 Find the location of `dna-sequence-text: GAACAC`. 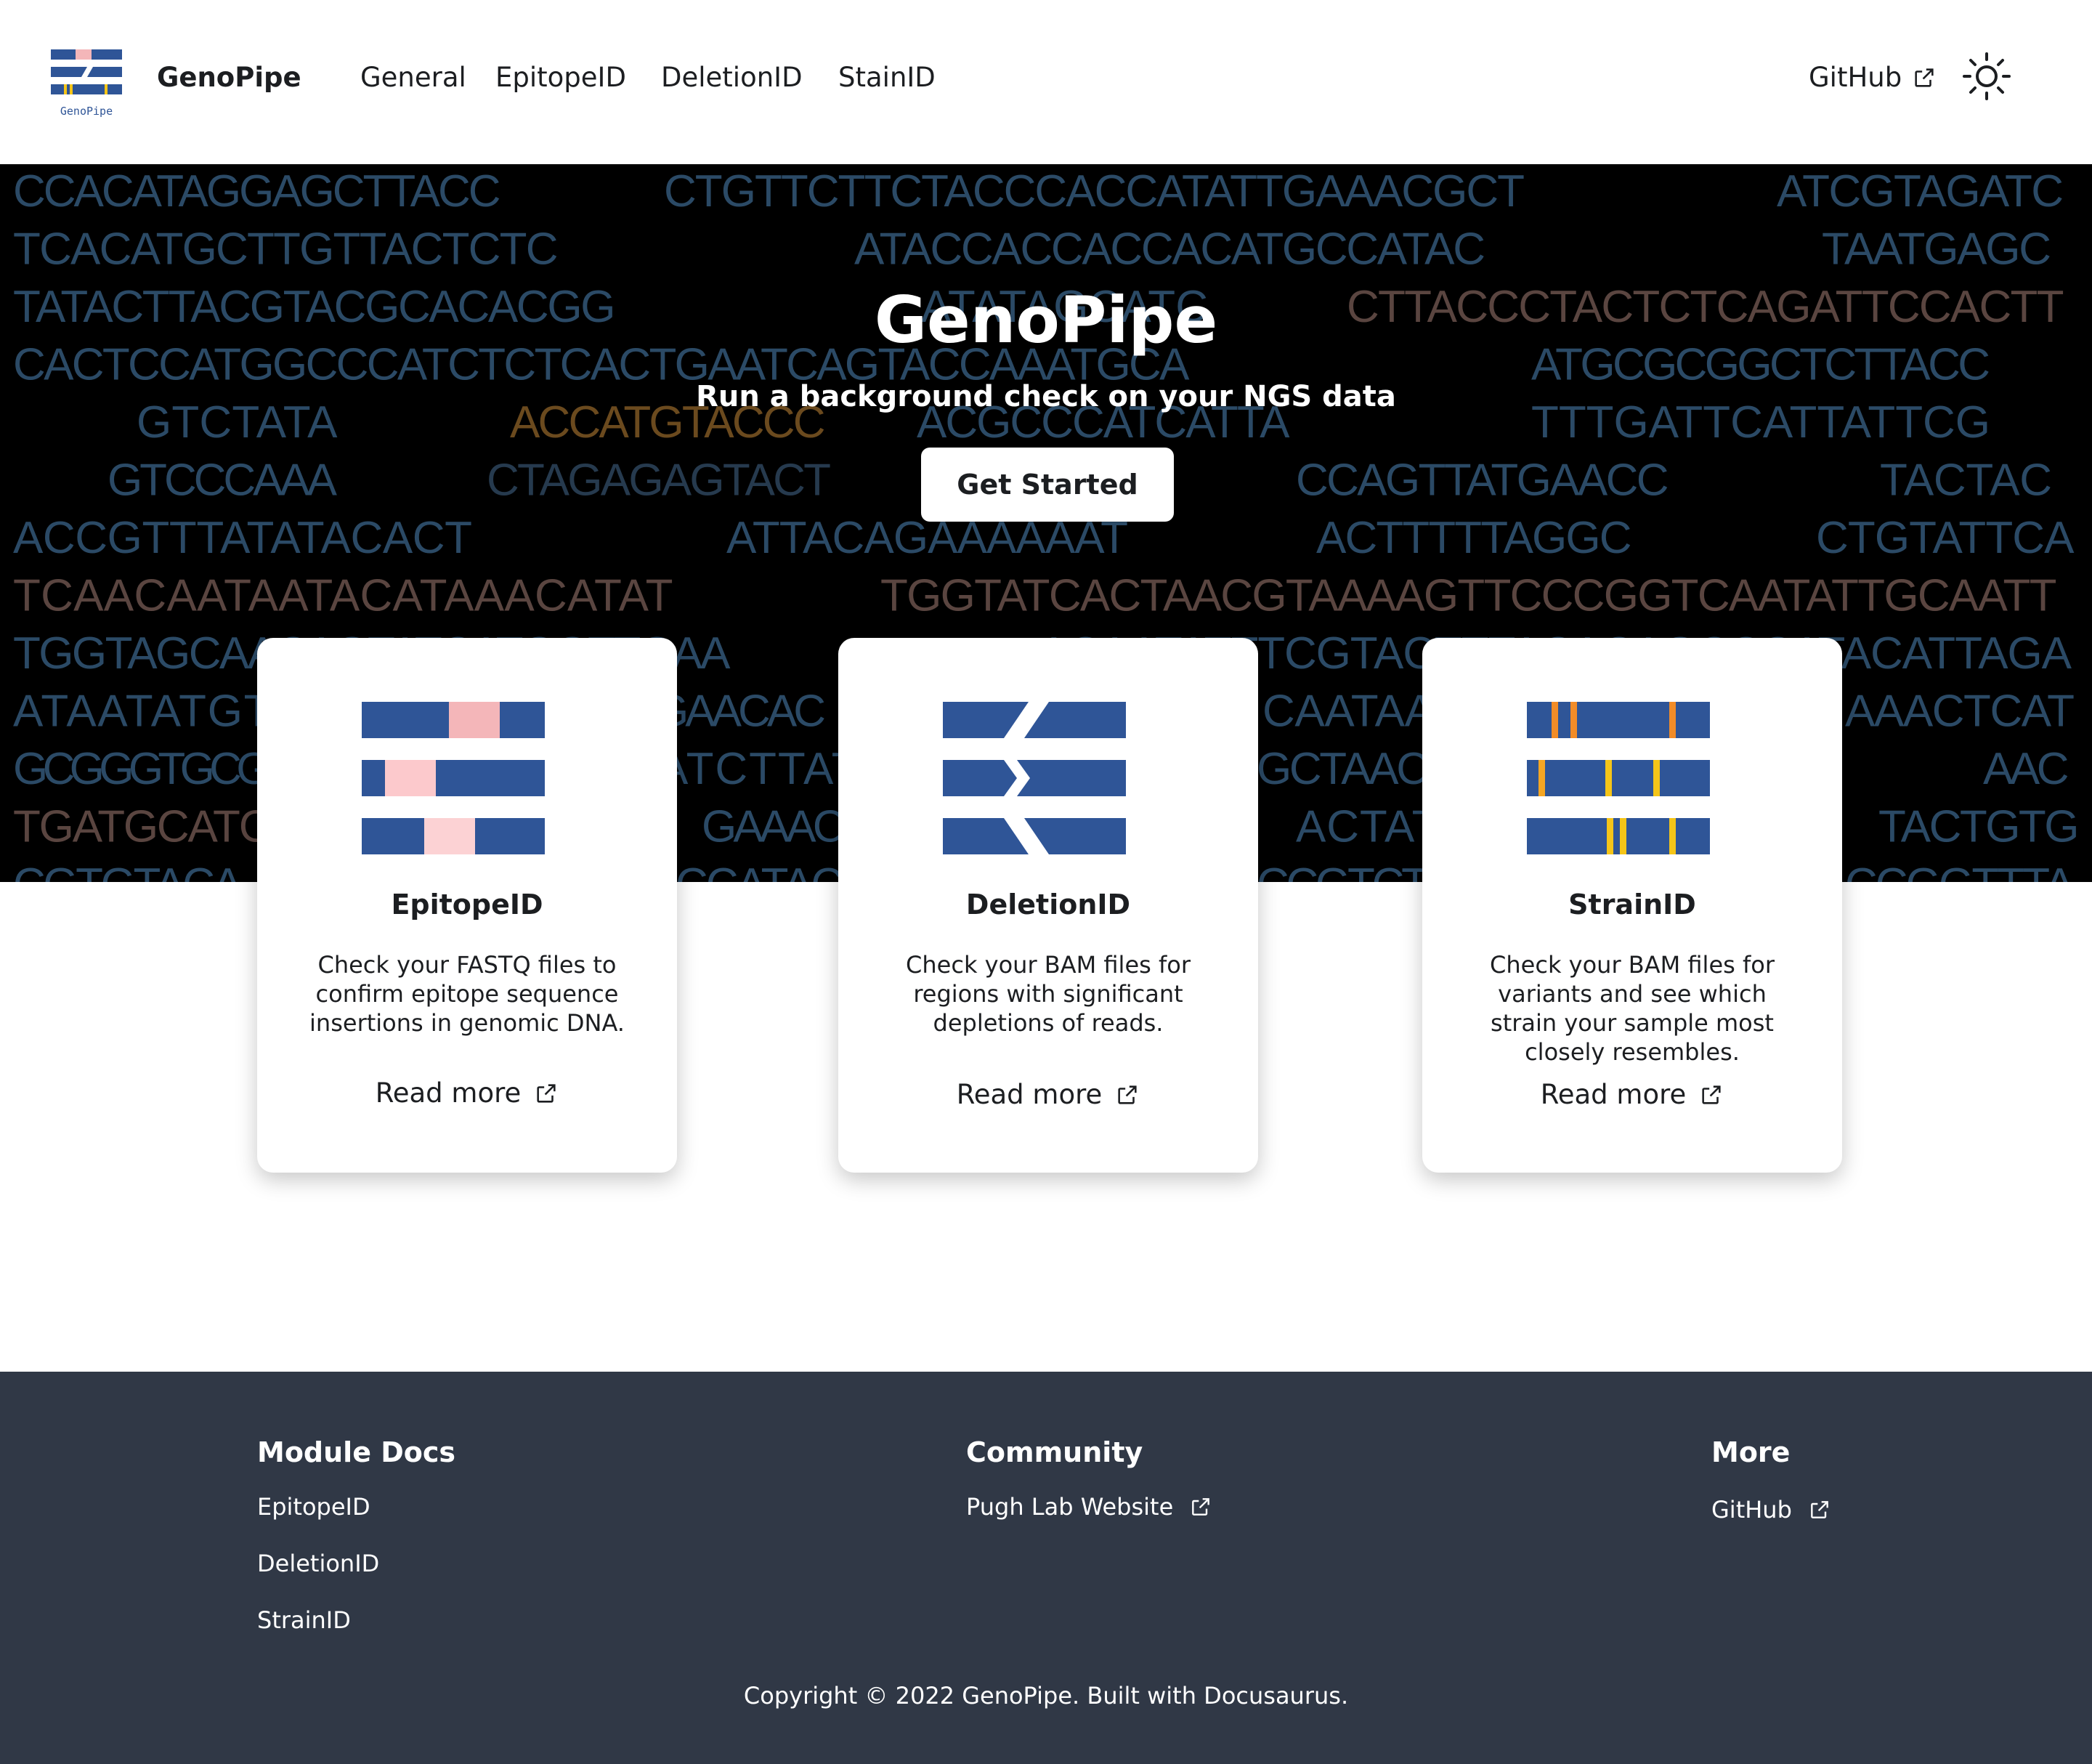

dna-sequence-text: GAACAC is located at coordinates (740, 712).